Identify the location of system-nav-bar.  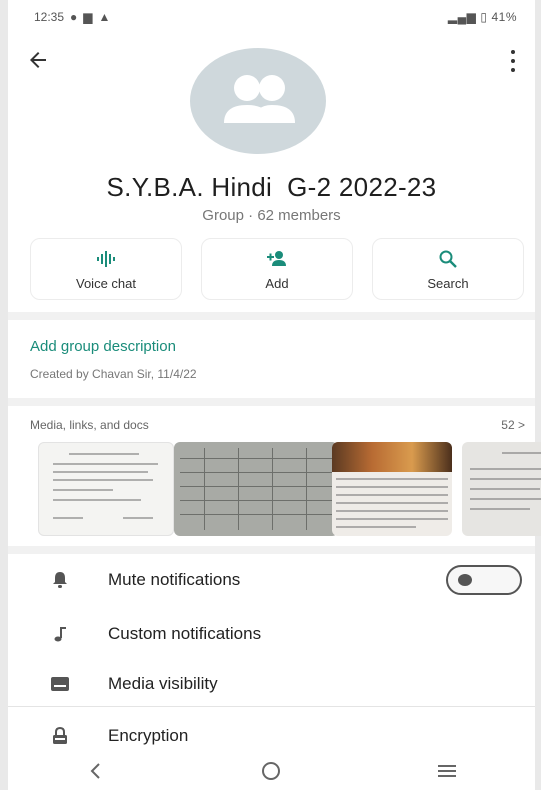
(271, 771).